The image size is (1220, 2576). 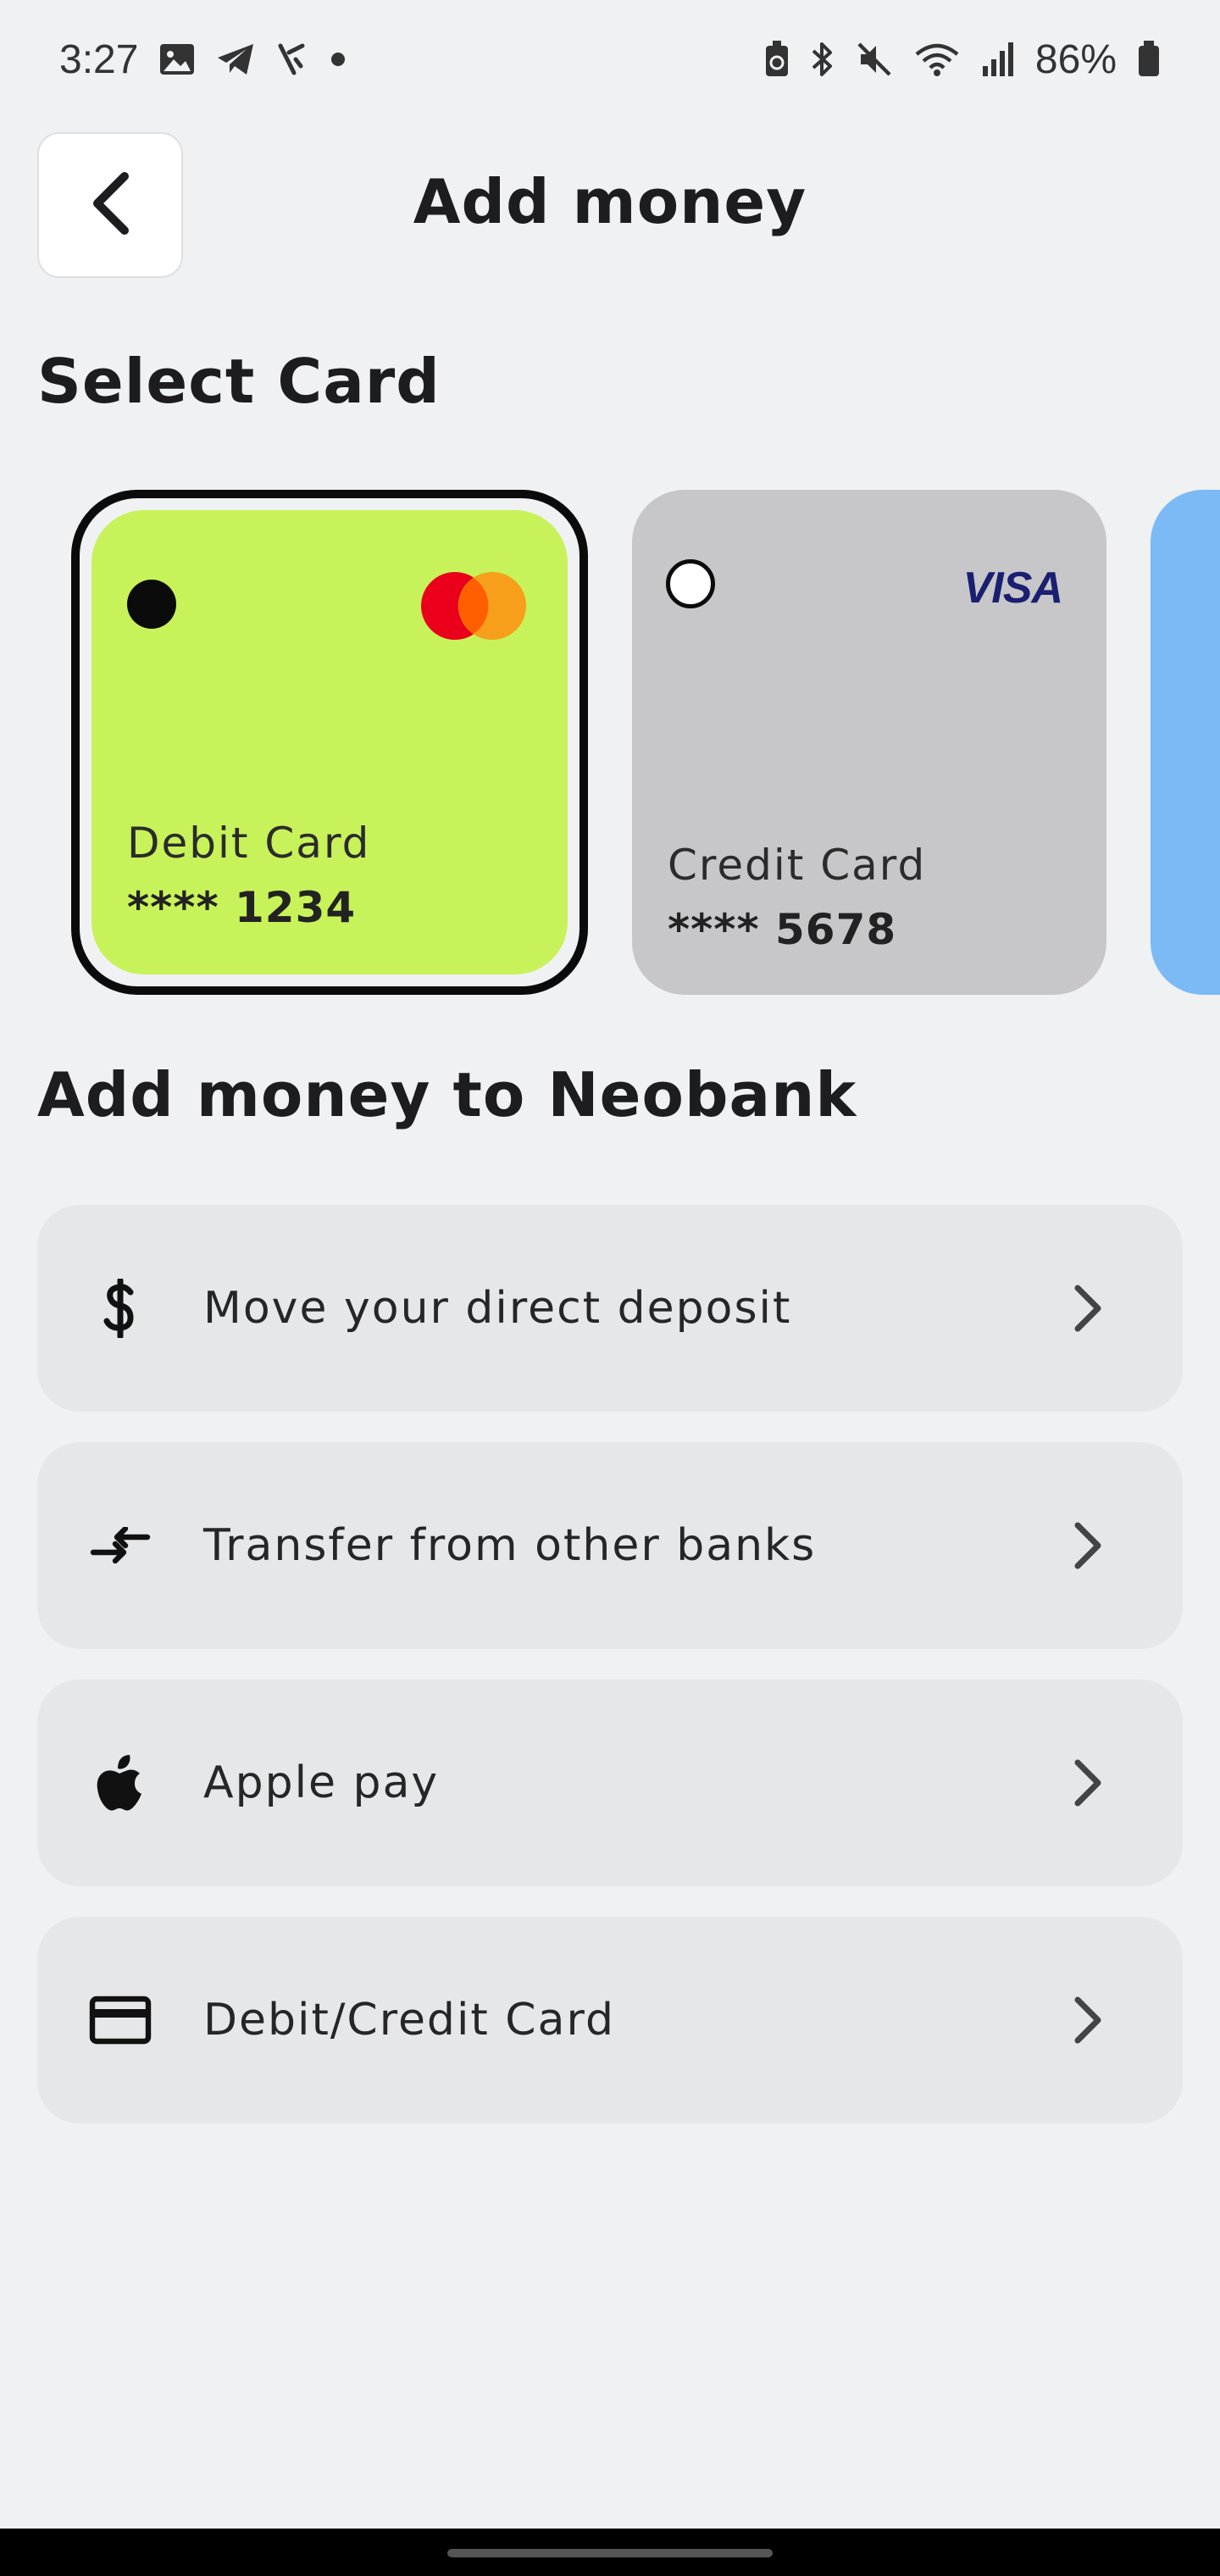 I want to click on option-label: Move your direct deposit, so click(x=497, y=1308).